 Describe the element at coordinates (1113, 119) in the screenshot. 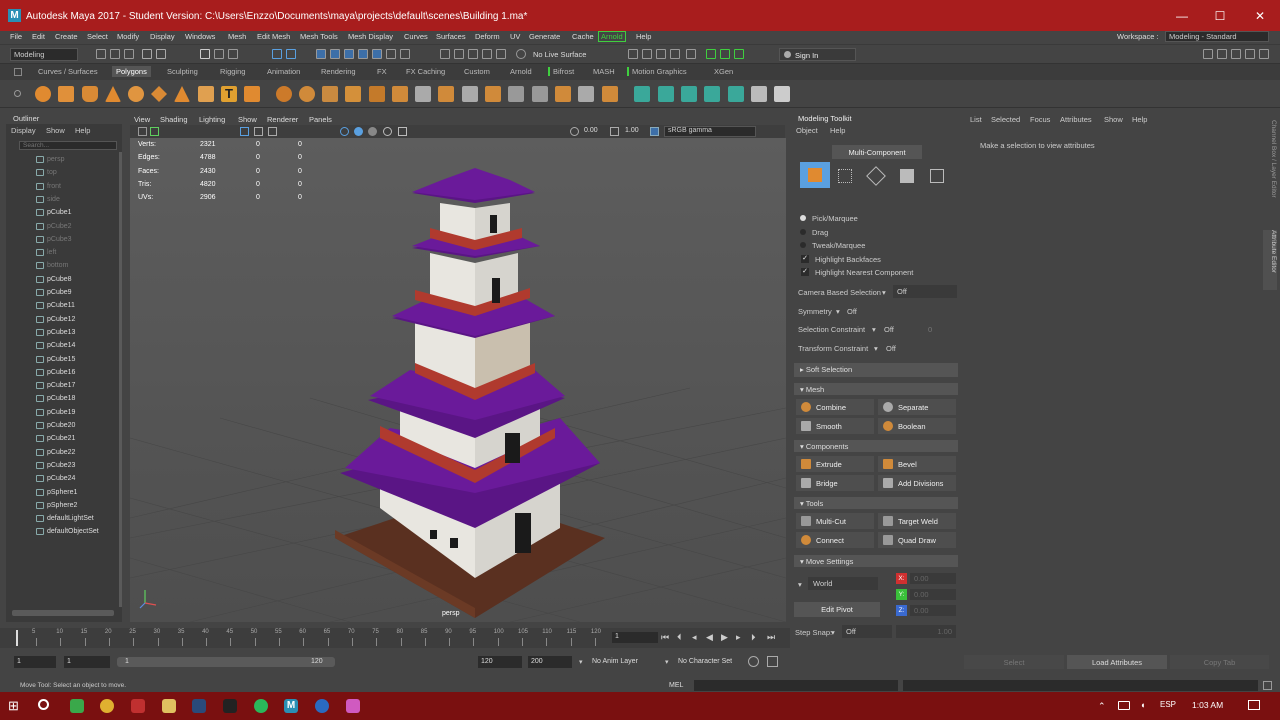

I see `attr-menu-show: Show` at that location.